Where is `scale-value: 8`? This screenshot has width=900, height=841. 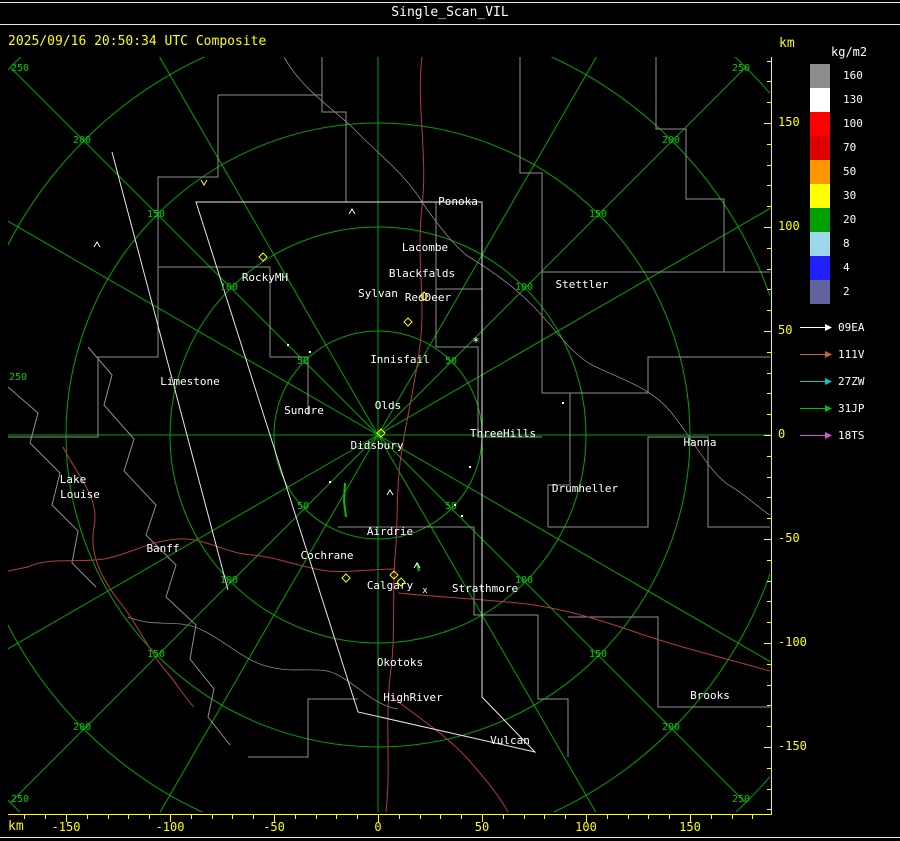
scale-value: 8 is located at coordinates (846, 243).